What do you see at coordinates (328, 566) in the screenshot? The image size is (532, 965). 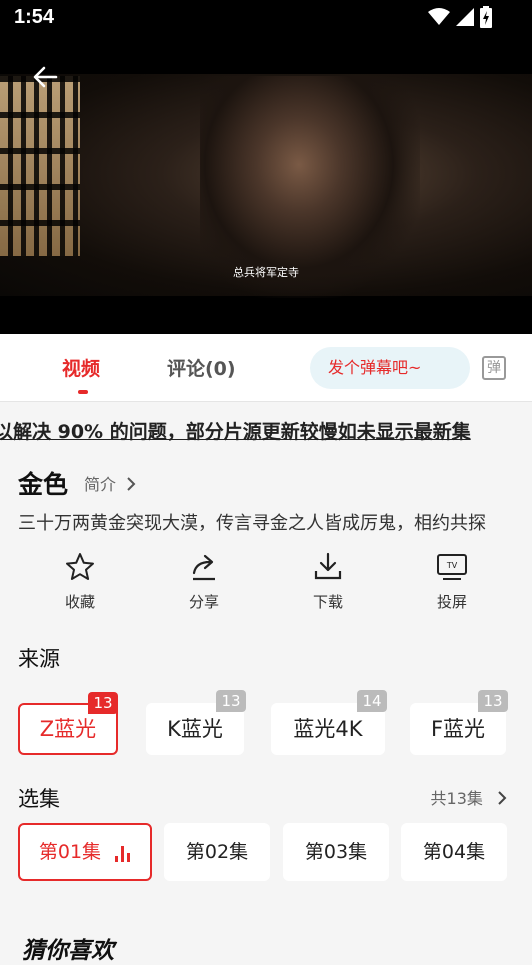 I see `download-icon` at bounding box center [328, 566].